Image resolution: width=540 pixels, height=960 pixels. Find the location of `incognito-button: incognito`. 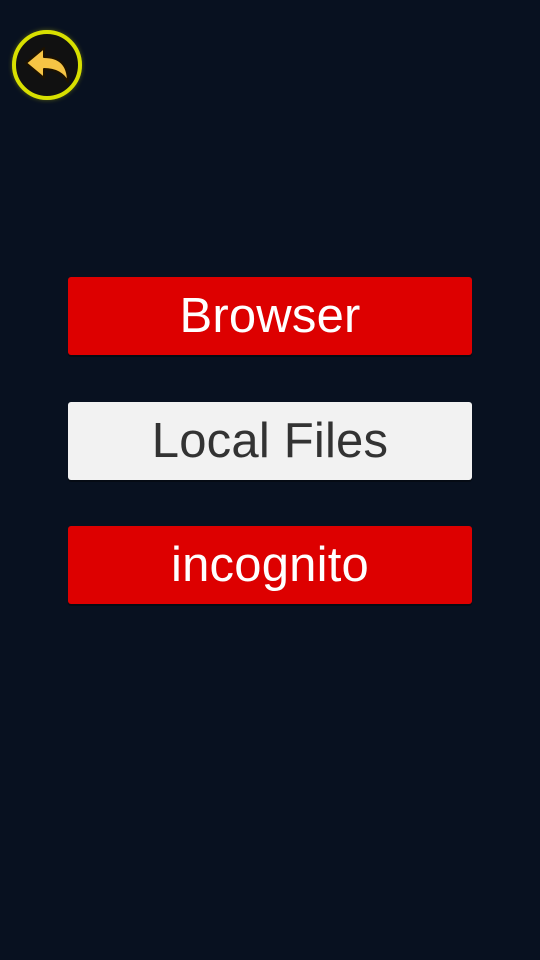

incognito-button: incognito is located at coordinates (270, 565).